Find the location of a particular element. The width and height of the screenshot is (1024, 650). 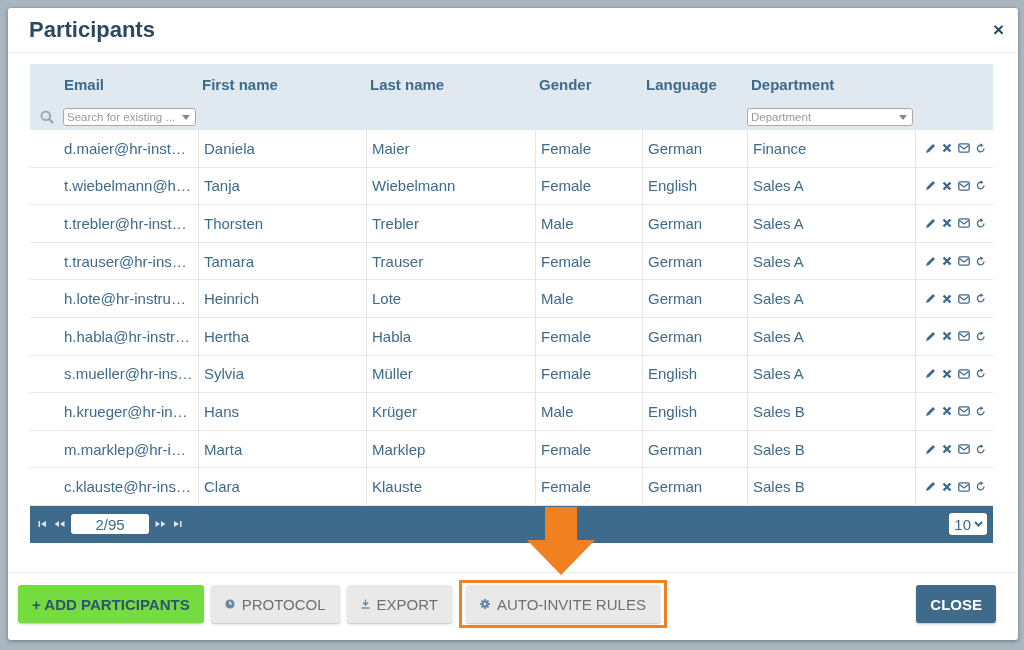

table-cell: Daniela is located at coordinates (229, 148).